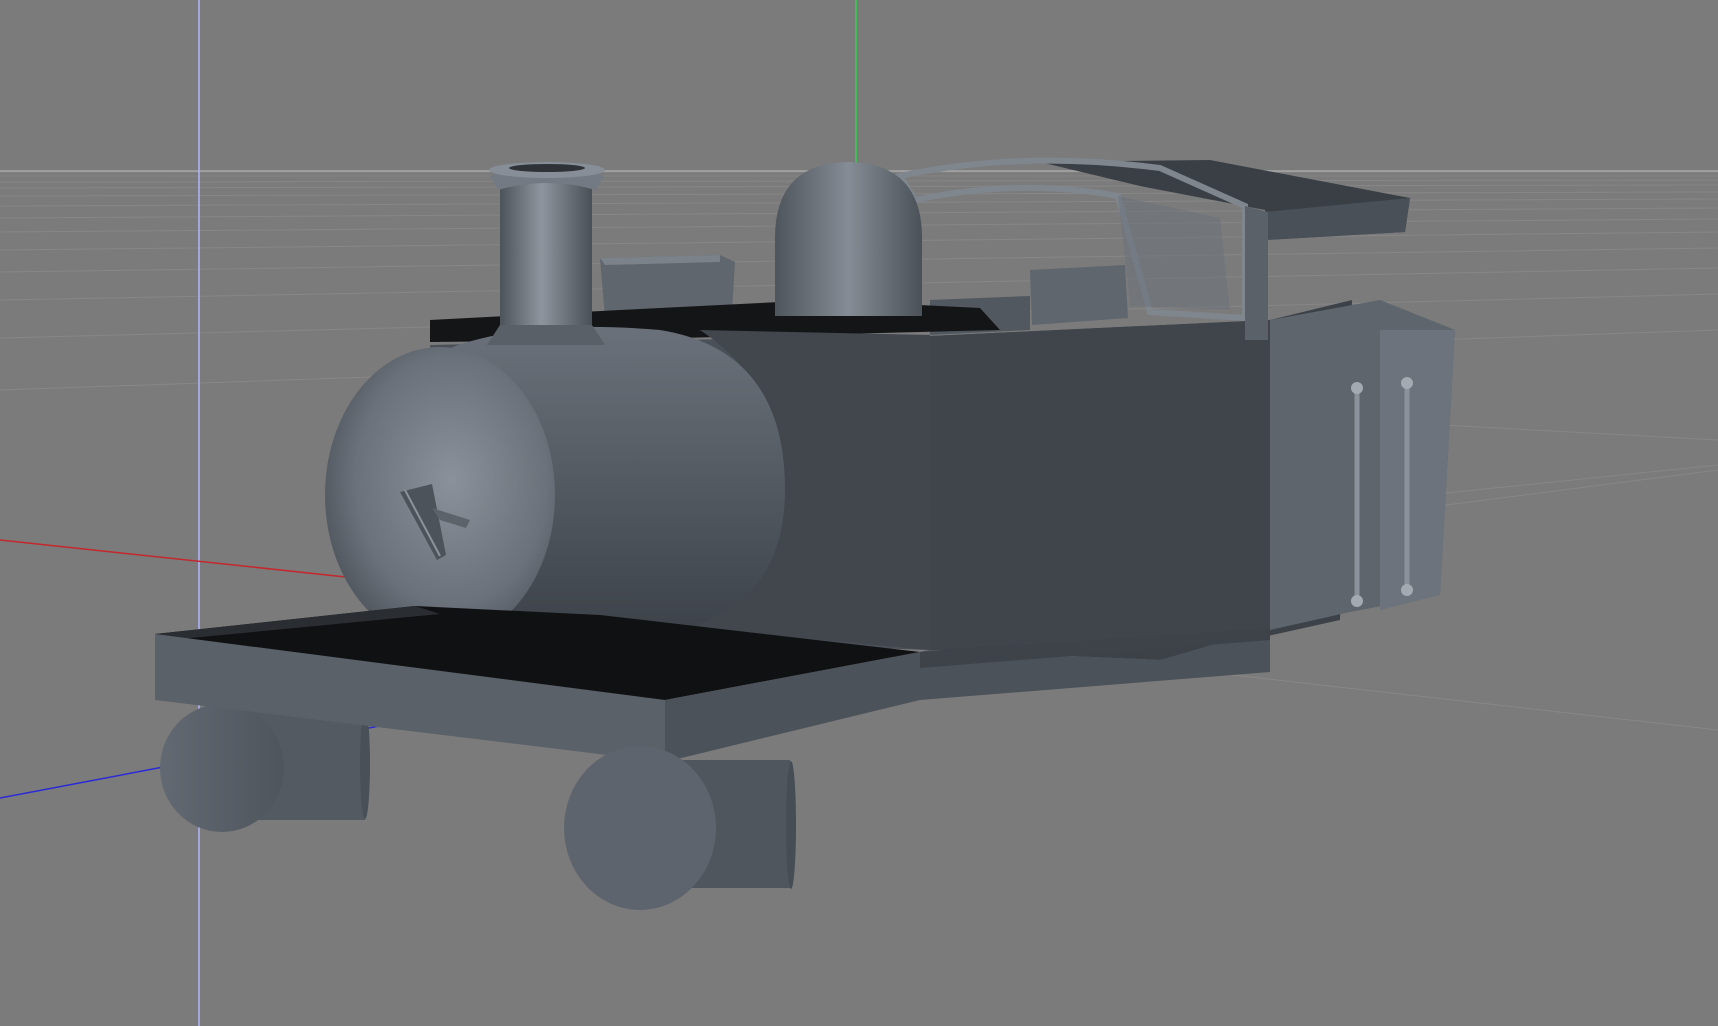 Image resolution: width=1718 pixels, height=1026 pixels. I want to click on side-tank, so click(1192, 480).